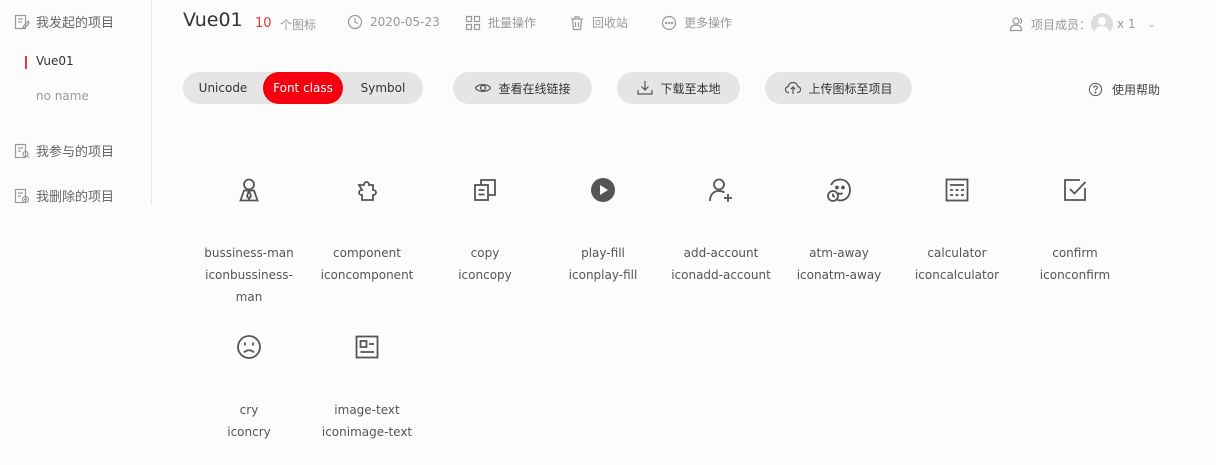 This screenshot has height=465, width=1216. I want to click on tab-font-class: Font class, so click(303, 88).